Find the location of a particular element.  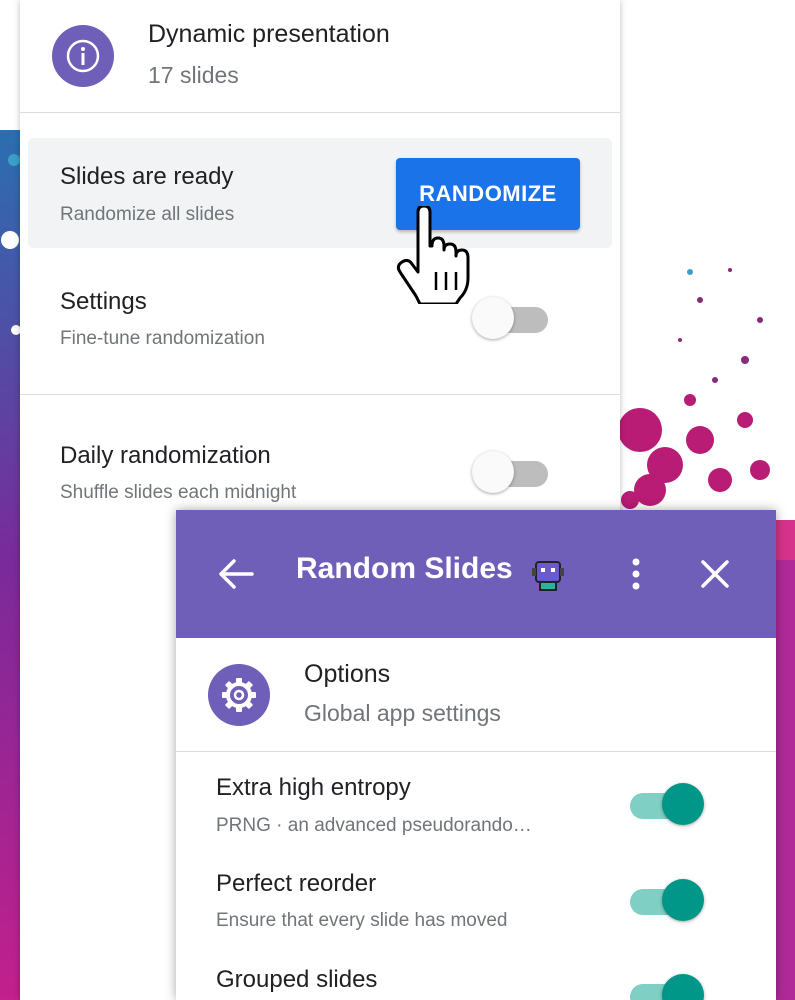

arrow-left-icon is located at coordinates (236, 574).